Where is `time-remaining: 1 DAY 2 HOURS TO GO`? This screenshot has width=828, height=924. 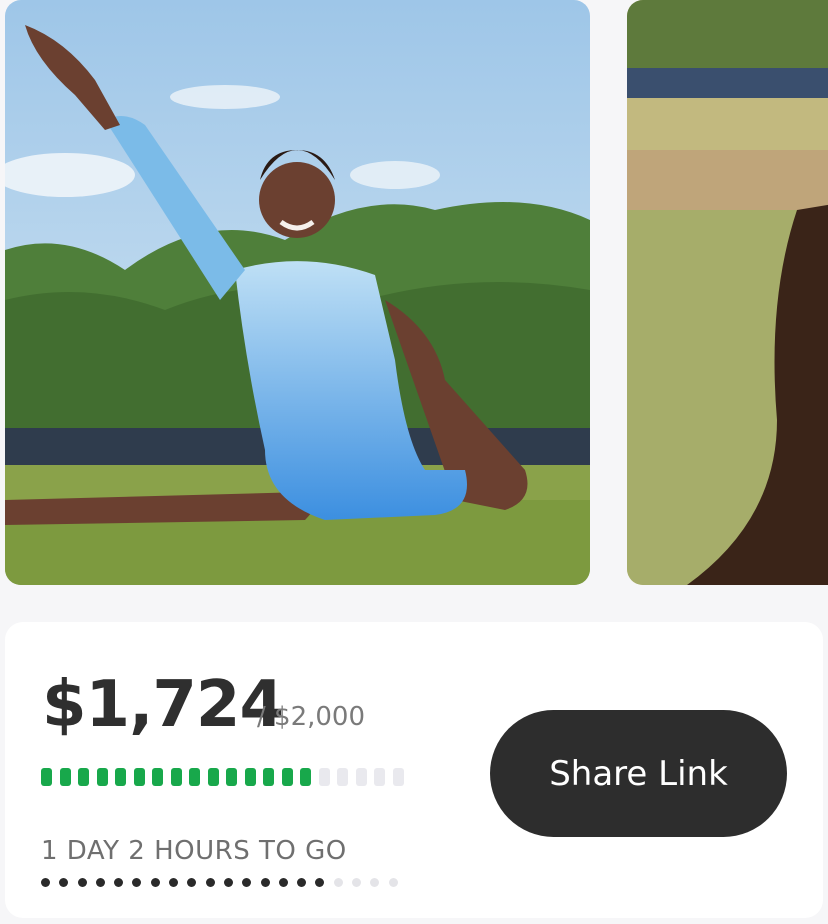 time-remaining: 1 DAY 2 HOURS TO GO is located at coordinates (194, 851).